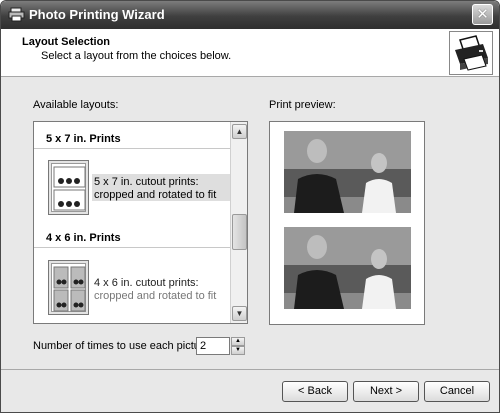  Describe the element at coordinates (239, 131) in the screenshot. I see `arrow-up-icon: ▲` at that location.